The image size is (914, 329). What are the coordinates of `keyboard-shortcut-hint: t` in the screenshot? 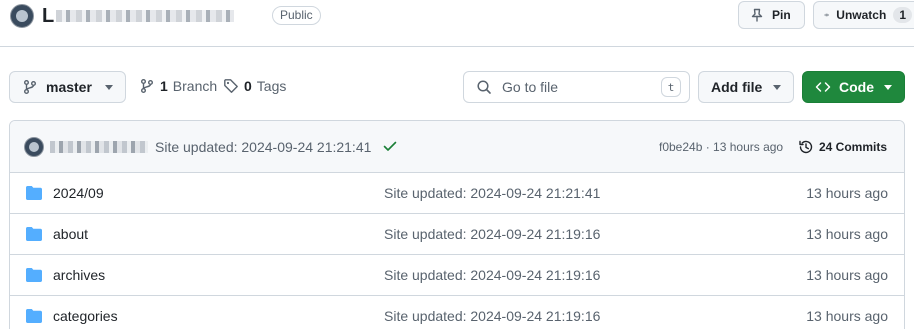 It's located at (671, 87).